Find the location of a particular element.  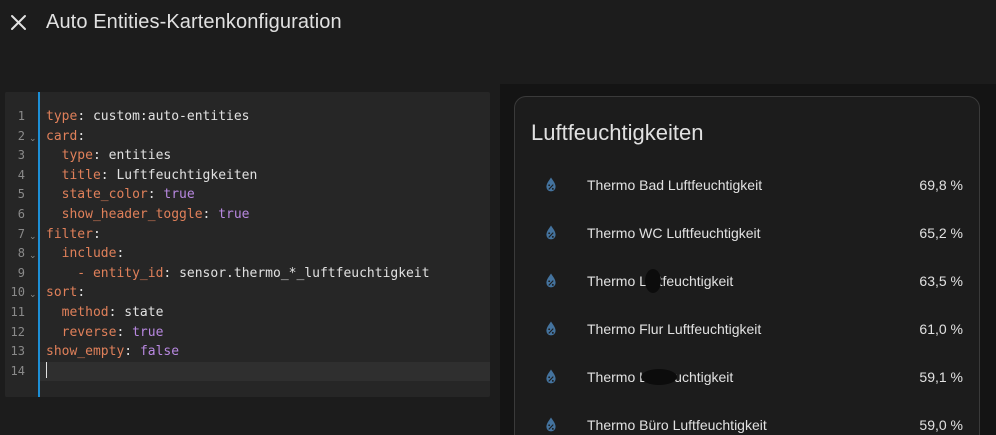

code-line: state_color: true is located at coordinates (265, 195).